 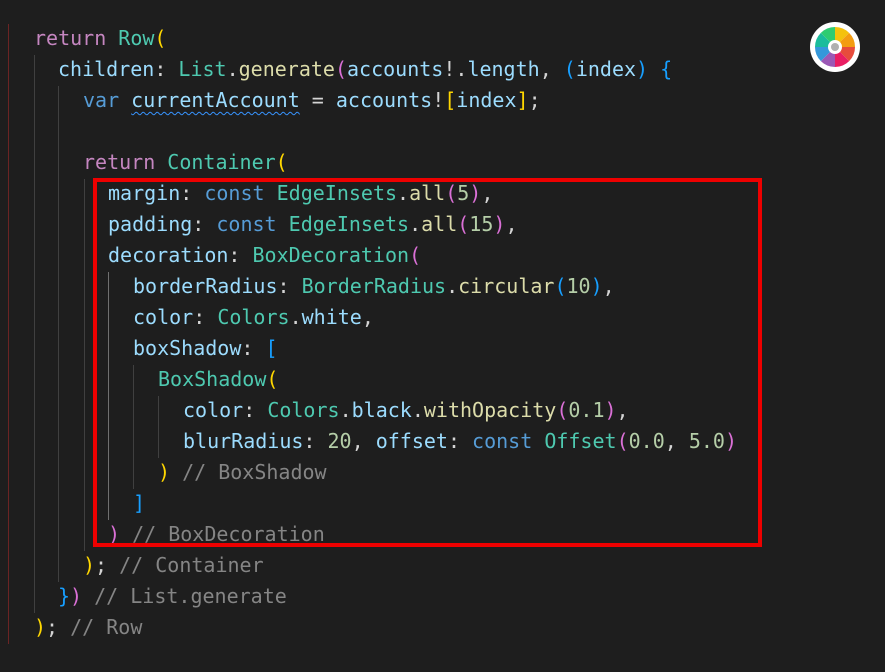 I want to click on class-edge-insets: EdgeInsets, so click(x=349, y=224).